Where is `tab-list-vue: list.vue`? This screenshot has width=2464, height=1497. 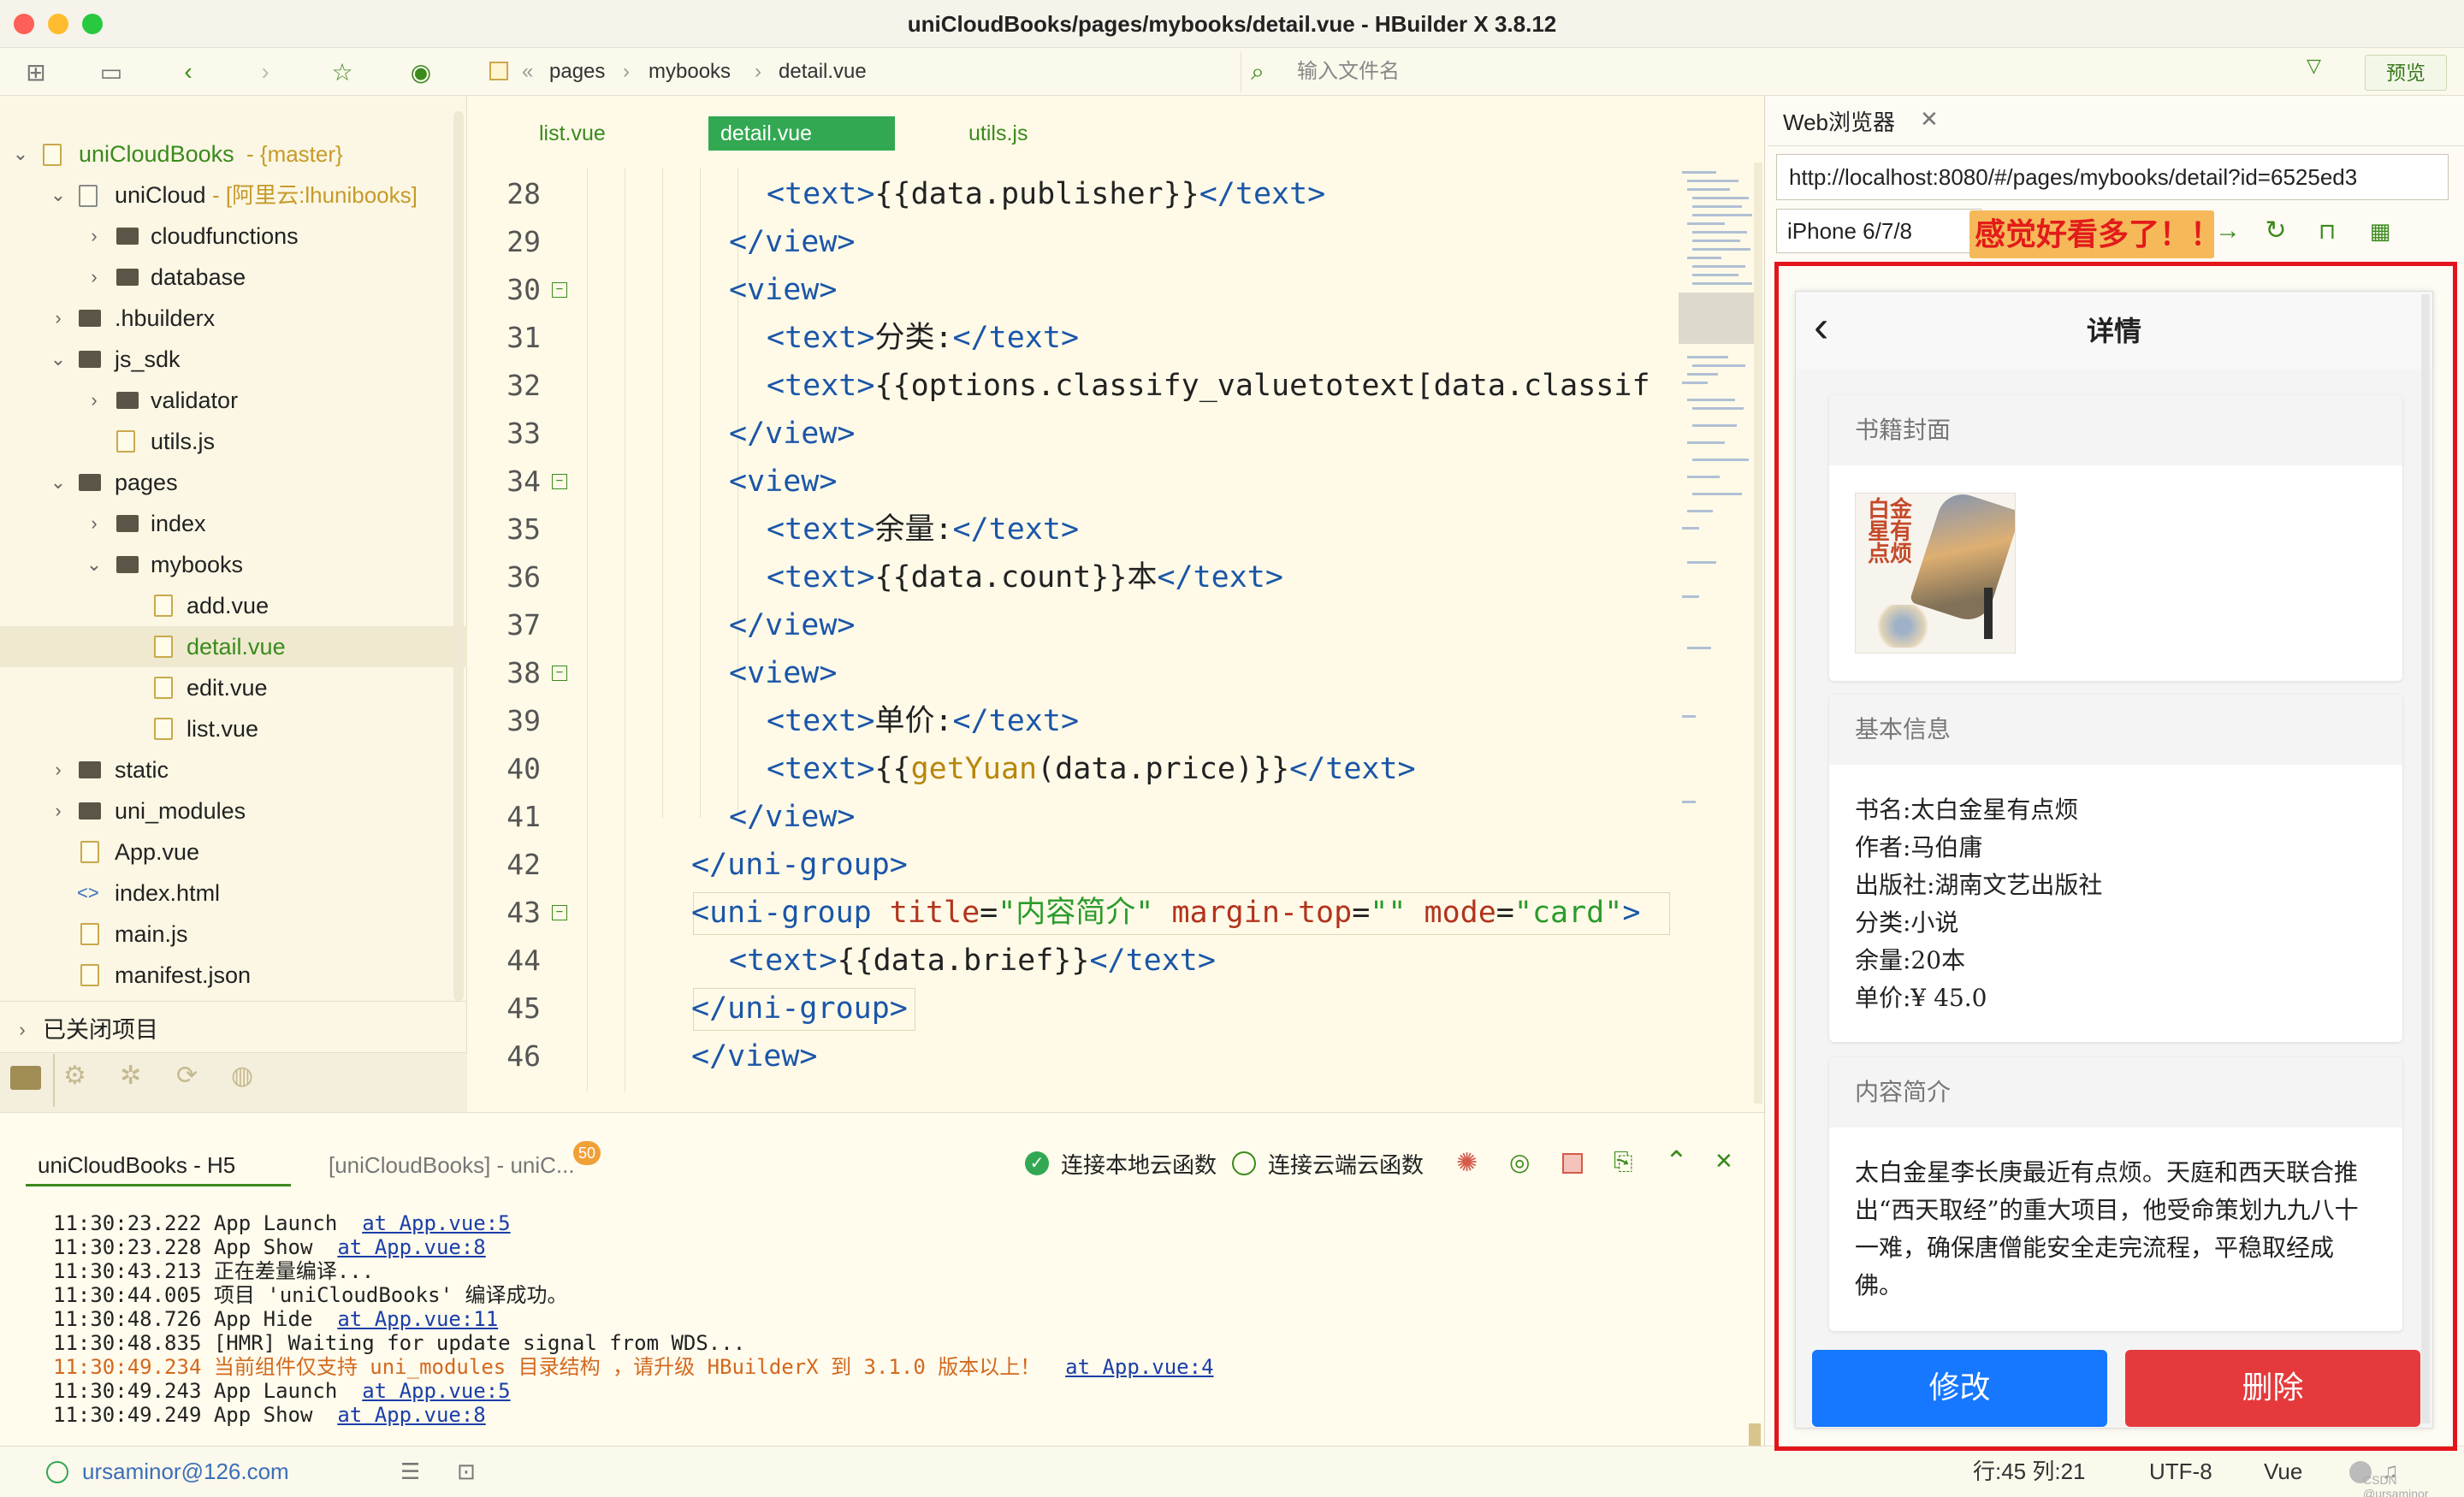 tab-list-vue: list.vue is located at coordinates (572, 133).